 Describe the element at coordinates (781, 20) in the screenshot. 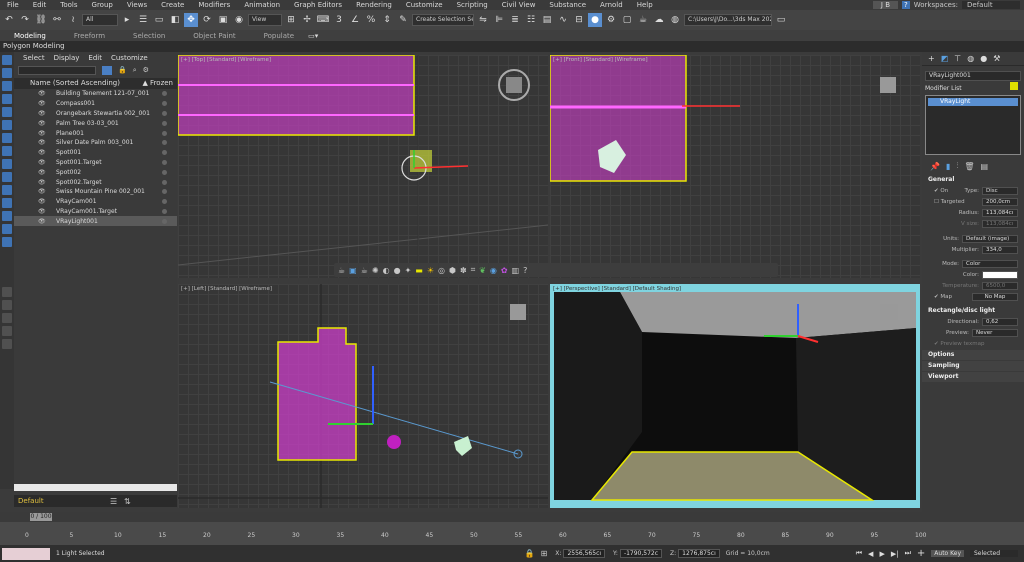

I see `project-folder-icon: ▭` at that location.